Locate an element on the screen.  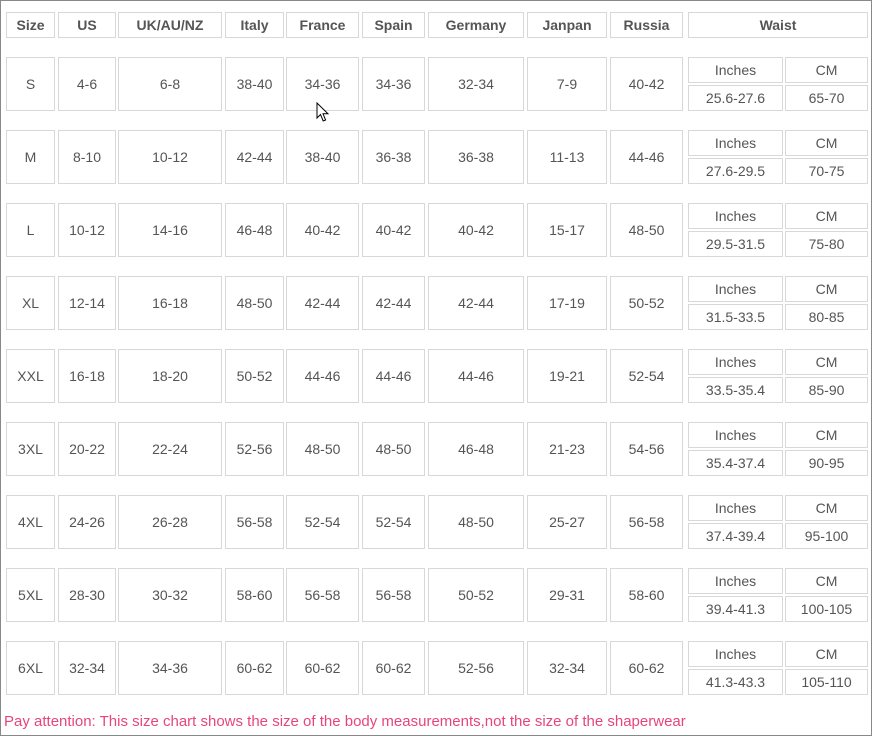
table-cell-spain: 44-46 is located at coordinates (393, 376).